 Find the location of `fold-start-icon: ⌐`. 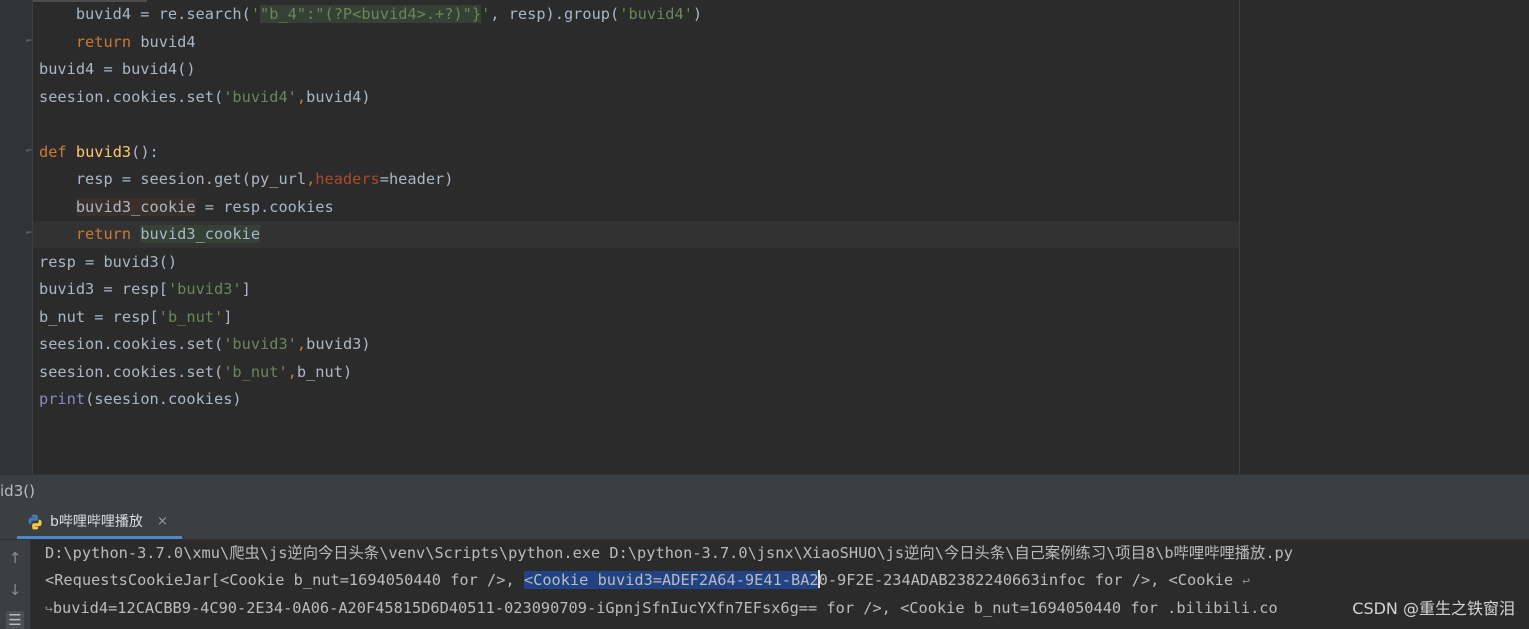

fold-start-icon: ⌐ is located at coordinates (31, 152).